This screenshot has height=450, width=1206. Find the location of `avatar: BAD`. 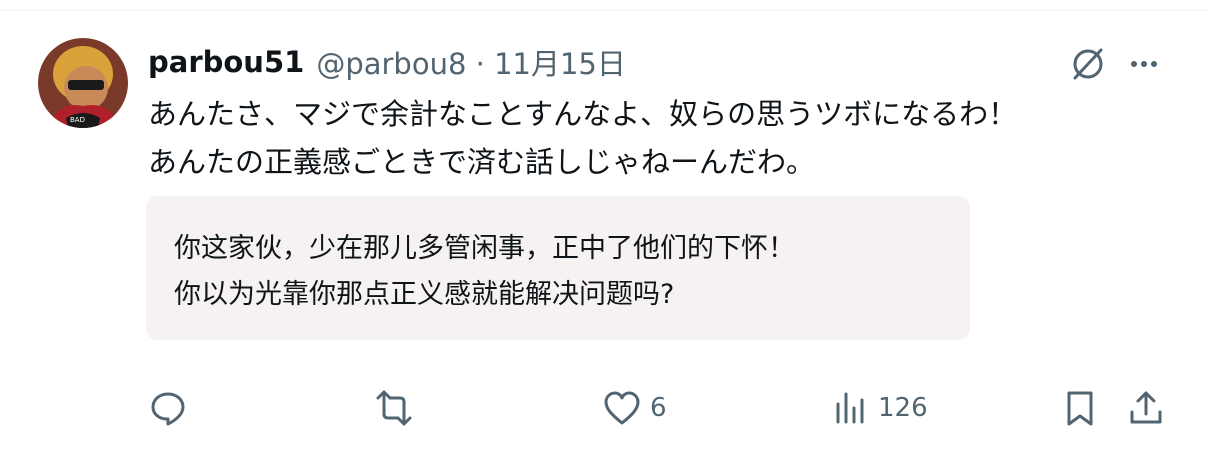

avatar: BAD is located at coordinates (83, 83).